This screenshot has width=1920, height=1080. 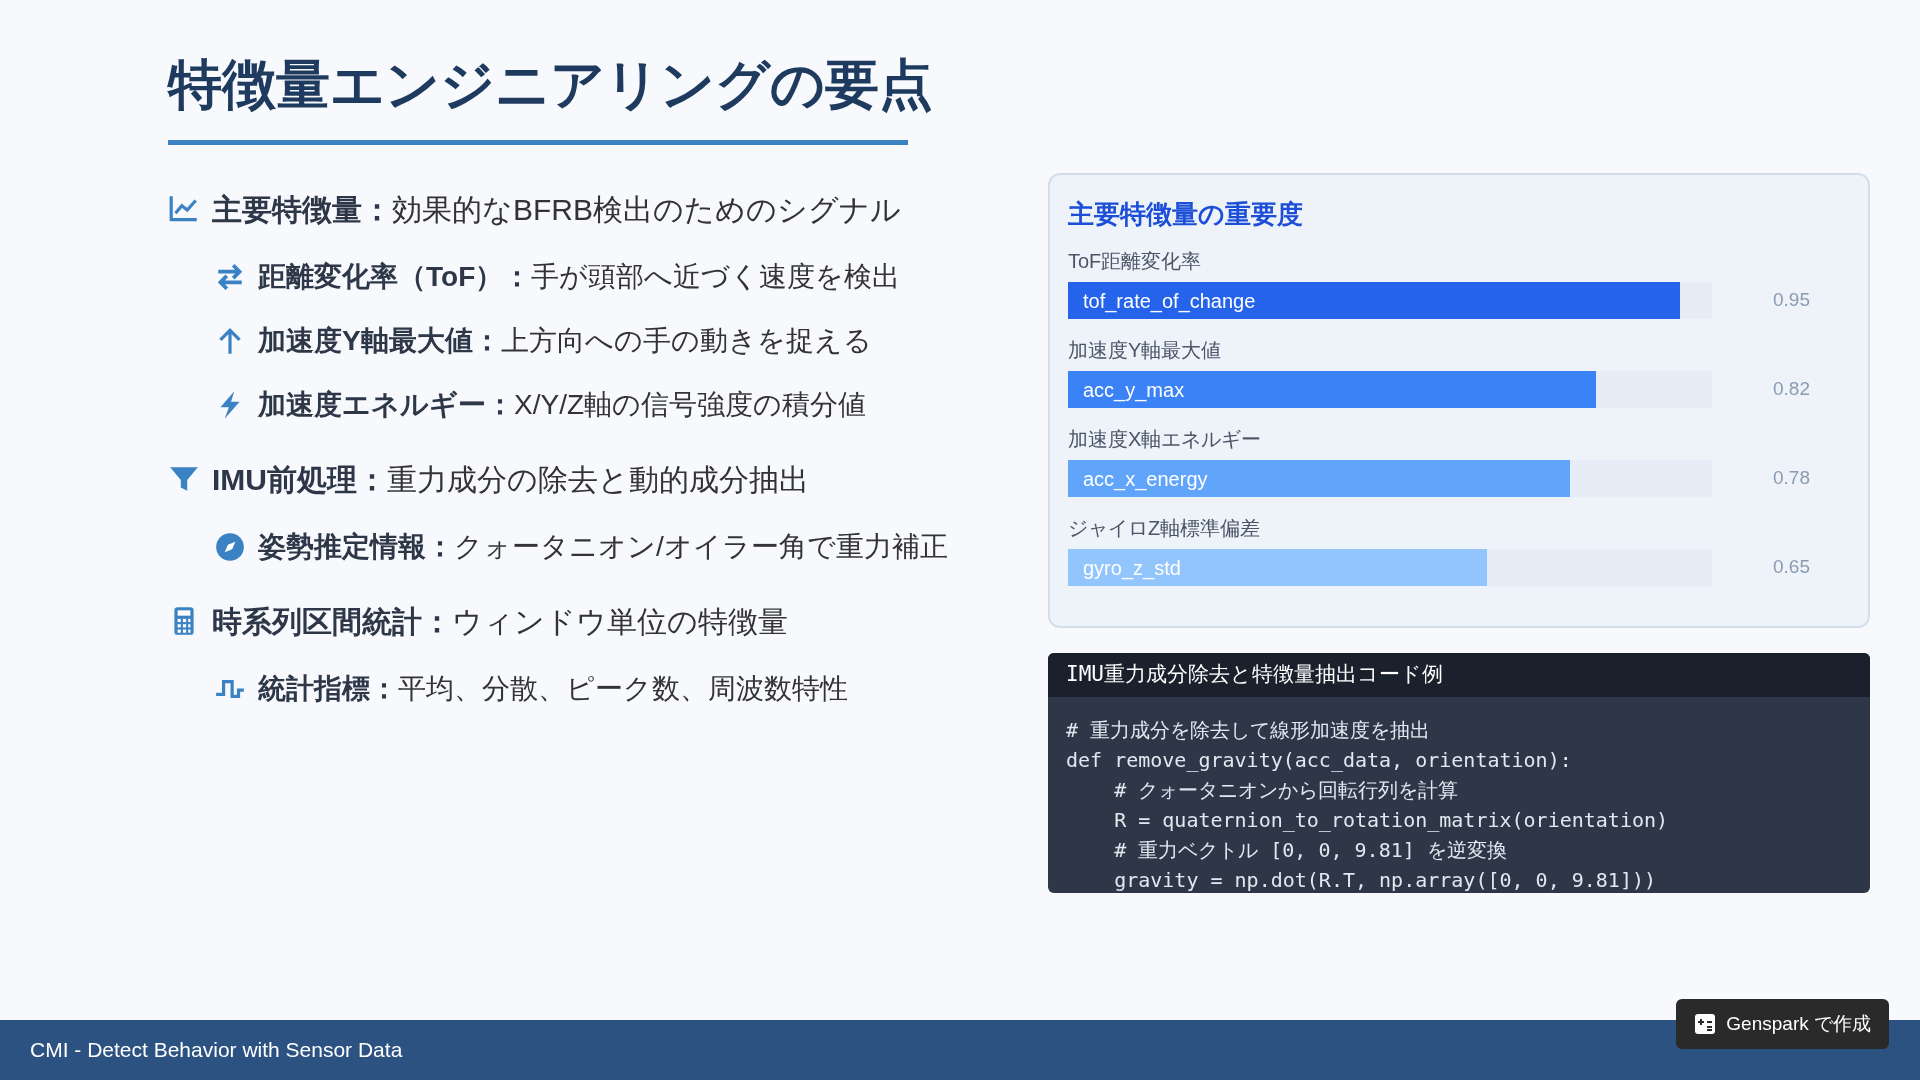 I want to click on card-title: 主要特徴量の重要度, so click(x=1186, y=214).